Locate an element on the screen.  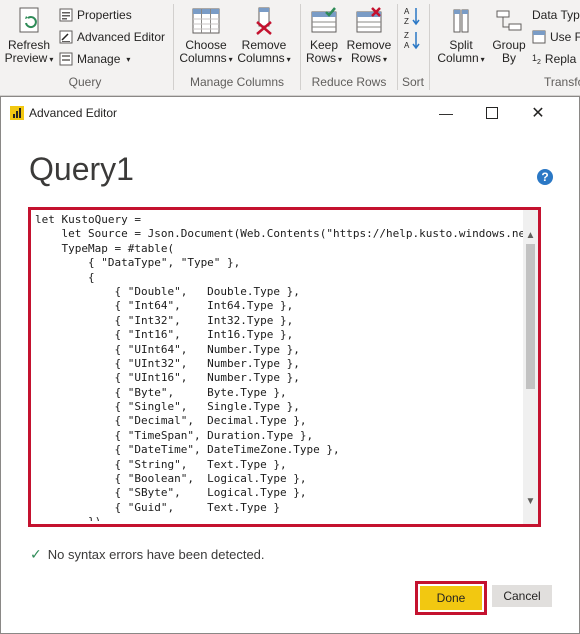
properties-icon is located at coordinates (66, 15).